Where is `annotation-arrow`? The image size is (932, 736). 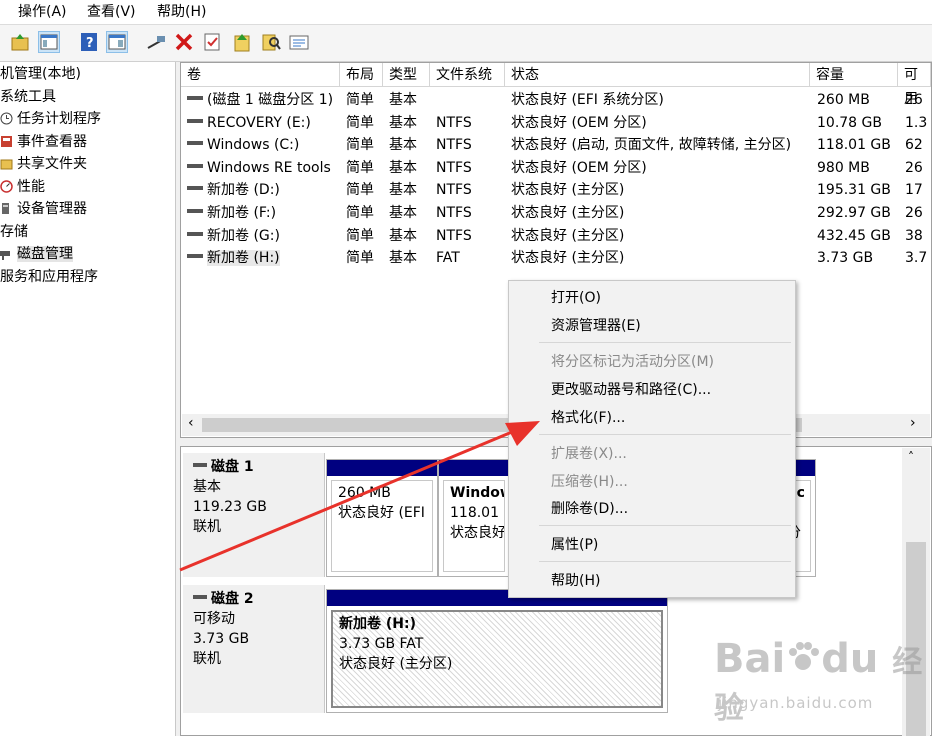 annotation-arrow is located at coordinates (359, 496).